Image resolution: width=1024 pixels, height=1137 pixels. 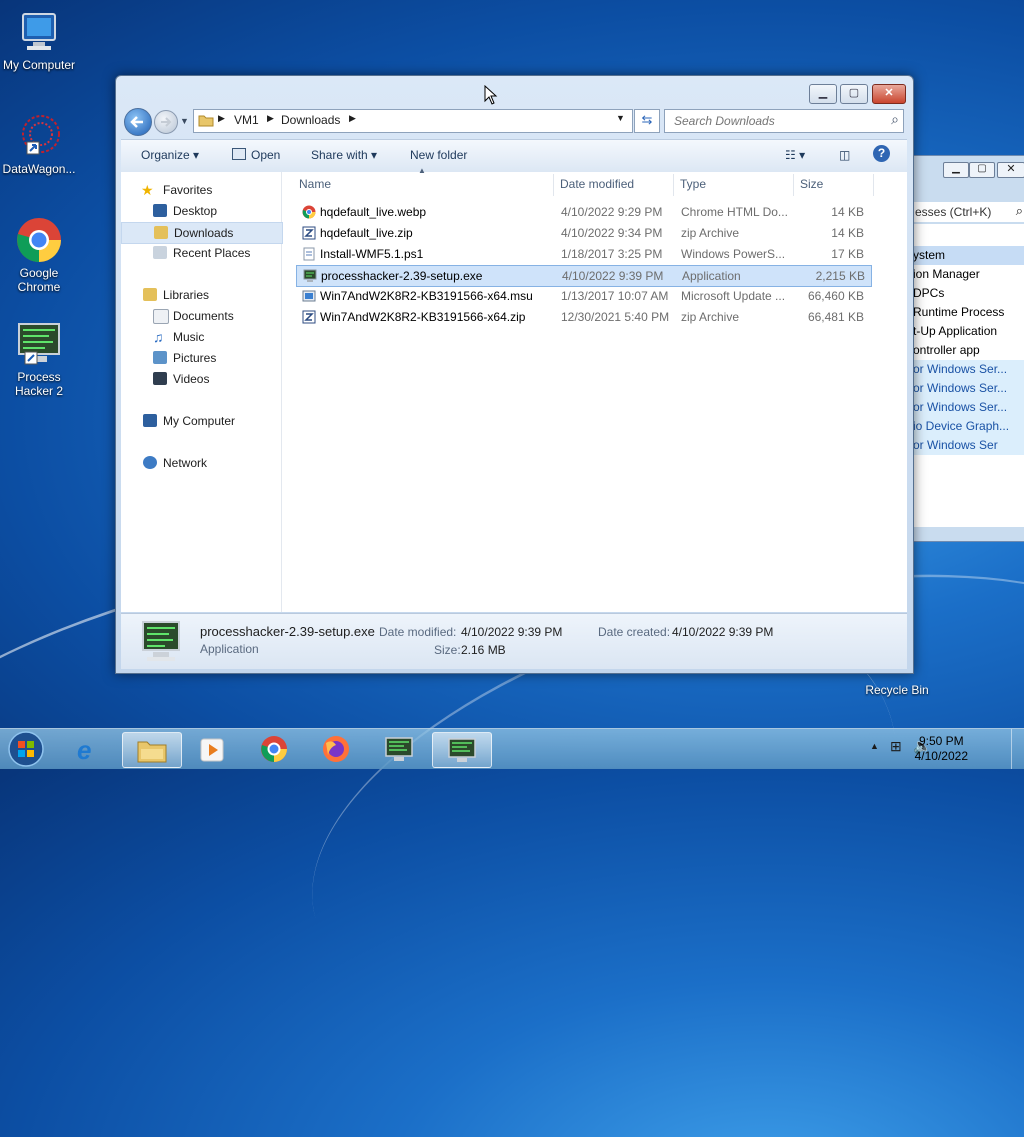 What do you see at coordinates (166, 122) in the screenshot?
I see `forward-button` at bounding box center [166, 122].